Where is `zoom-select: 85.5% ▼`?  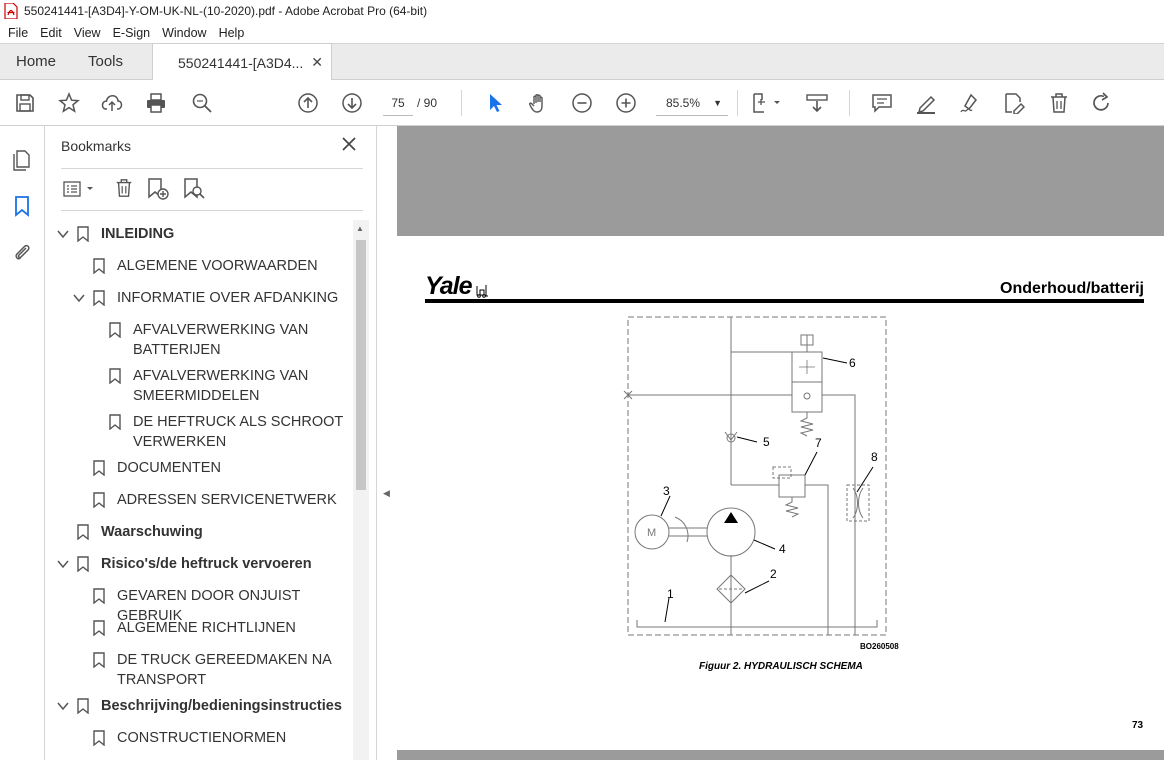 zoom-select: 85.5% ▼ is located at coordinates (692, 103).